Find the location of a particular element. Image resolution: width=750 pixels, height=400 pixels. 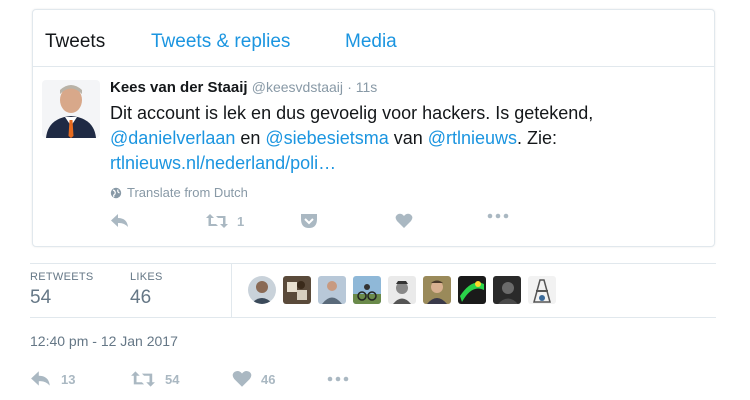

reply-button: 13 is located at coordinates (52, 379).